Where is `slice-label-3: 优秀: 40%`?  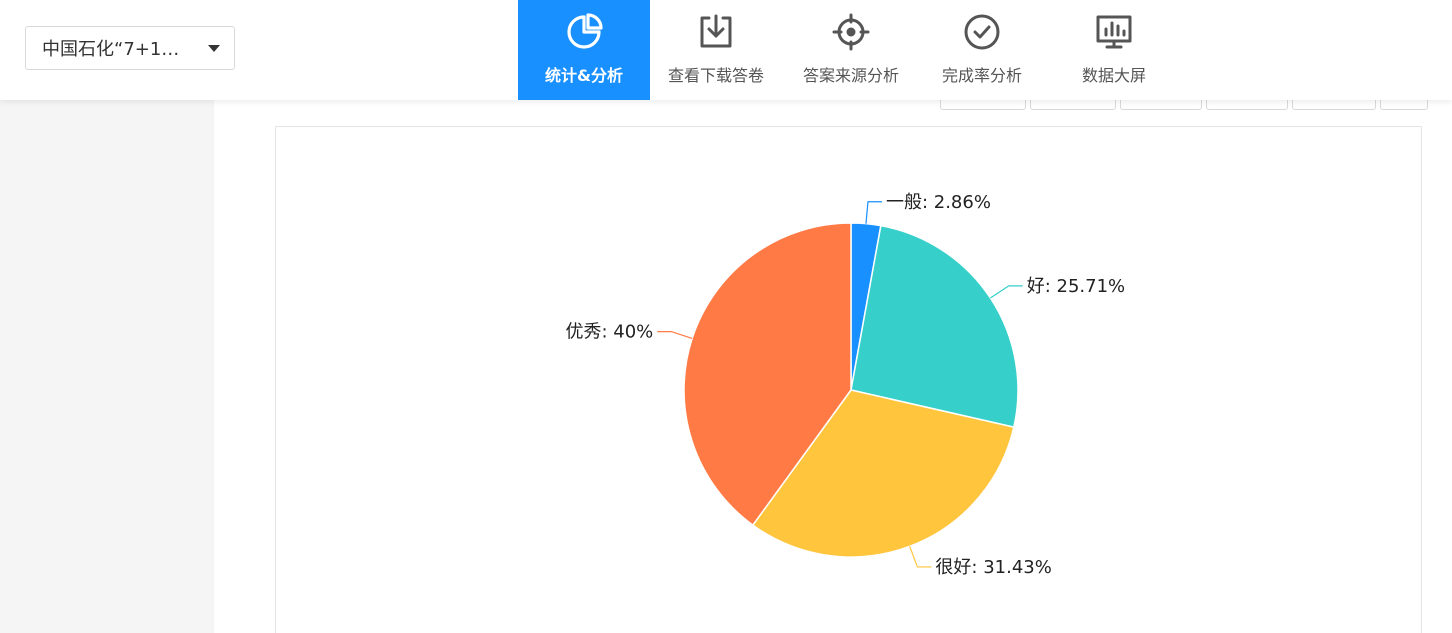 slice-label-3: 优秀: 40% is located at coordinates (609, 332).